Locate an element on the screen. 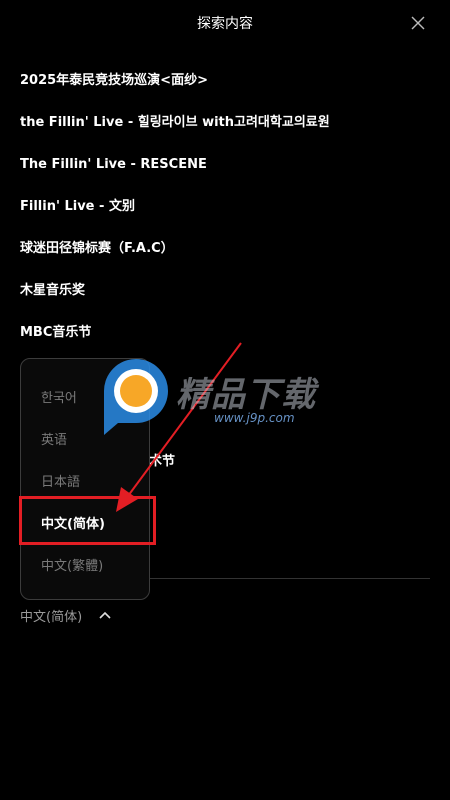 Image resolution: width=450 pixels, height=800 pixels. watermark-logo-icon is located at coordinates (136, 397).